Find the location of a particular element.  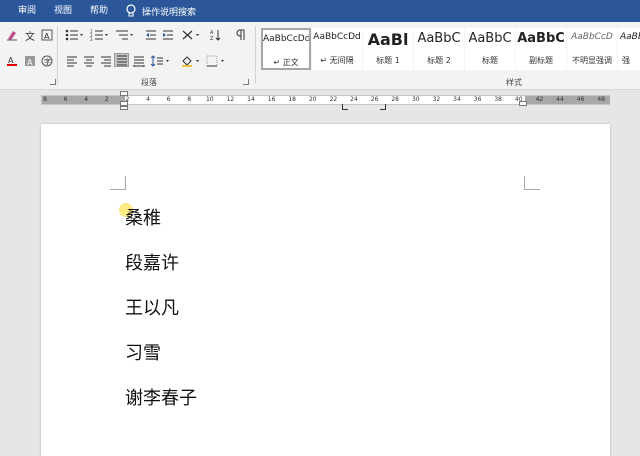

tab-review: 审阅 is located at coordinates (22, 11).